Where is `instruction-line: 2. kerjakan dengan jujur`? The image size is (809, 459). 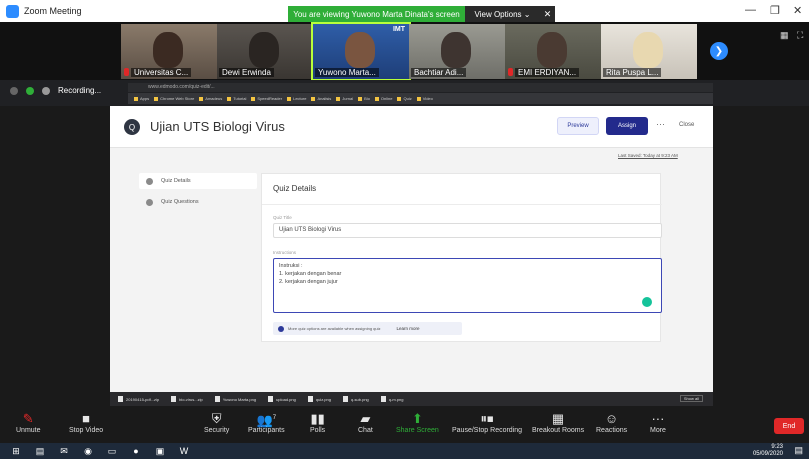
instruction-line: 2. kerjakan dengan jujur is located at coordinates (308, 282).